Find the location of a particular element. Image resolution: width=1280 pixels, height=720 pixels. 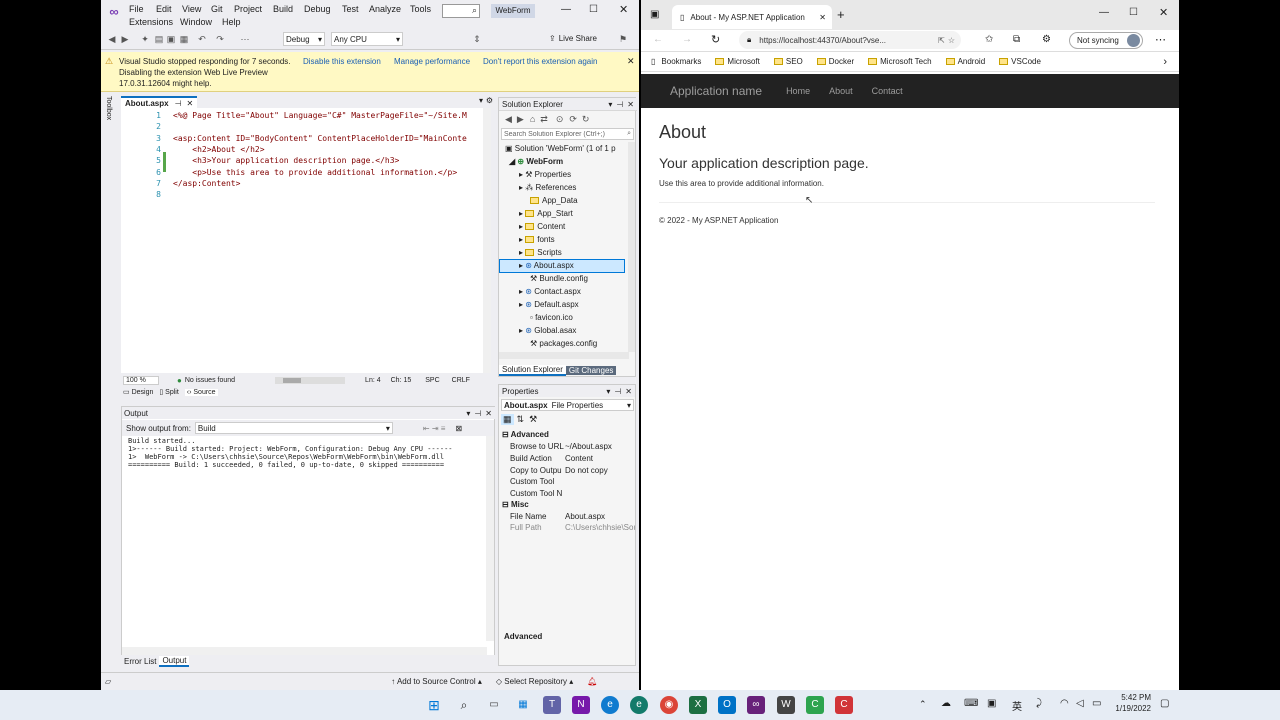

bookmark-android: Android is located at coordinates (972, 61).